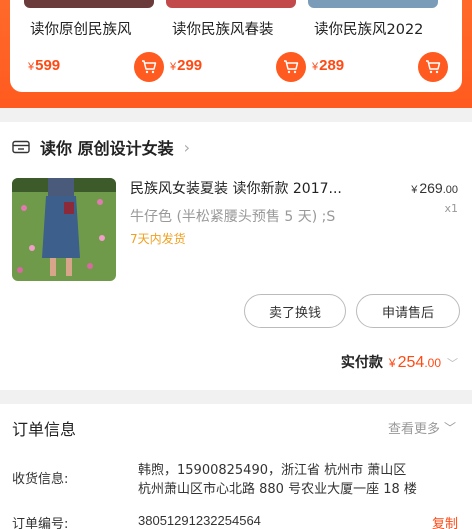 The width and height of the screenshot is (472, 529). What do you see at coordinates (186, 147) in the screenshot?
I see `chevron-right-icon: ›` at bounding box center [186, 147].